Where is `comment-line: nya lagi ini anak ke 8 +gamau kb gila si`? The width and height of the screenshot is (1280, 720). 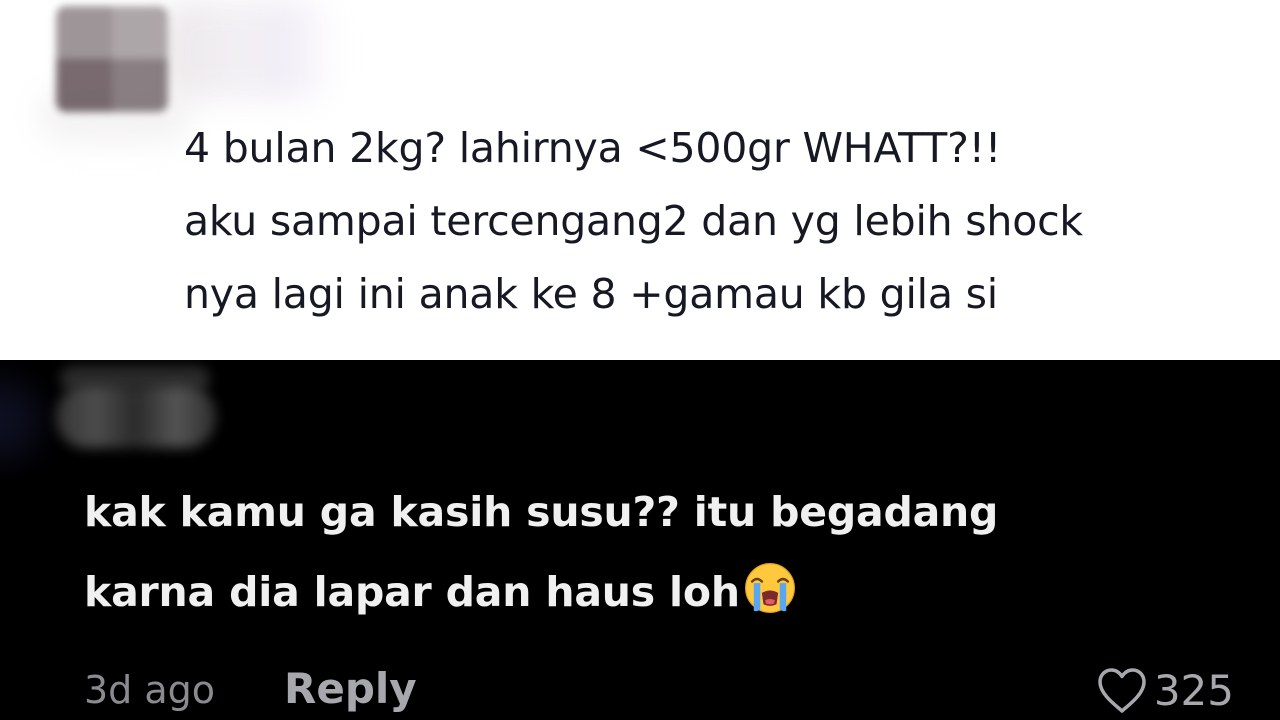
comment-line: nya lagi ini anak ke 8 +gamau kb gila si is located at coordinates (591, 294).